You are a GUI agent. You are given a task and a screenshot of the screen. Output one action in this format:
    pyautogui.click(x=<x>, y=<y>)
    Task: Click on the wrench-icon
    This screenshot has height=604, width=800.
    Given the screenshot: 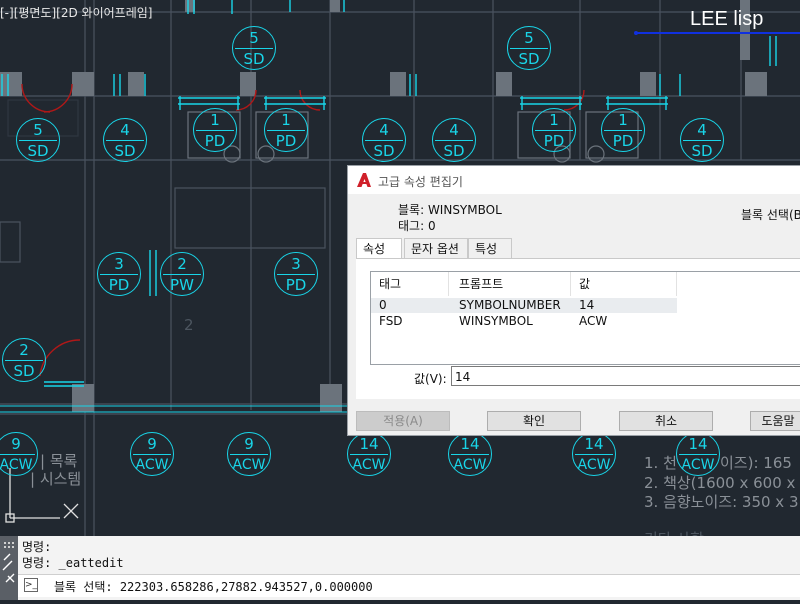 What is the action you would take?
    pyautogui.click(x=8, y=562)
    